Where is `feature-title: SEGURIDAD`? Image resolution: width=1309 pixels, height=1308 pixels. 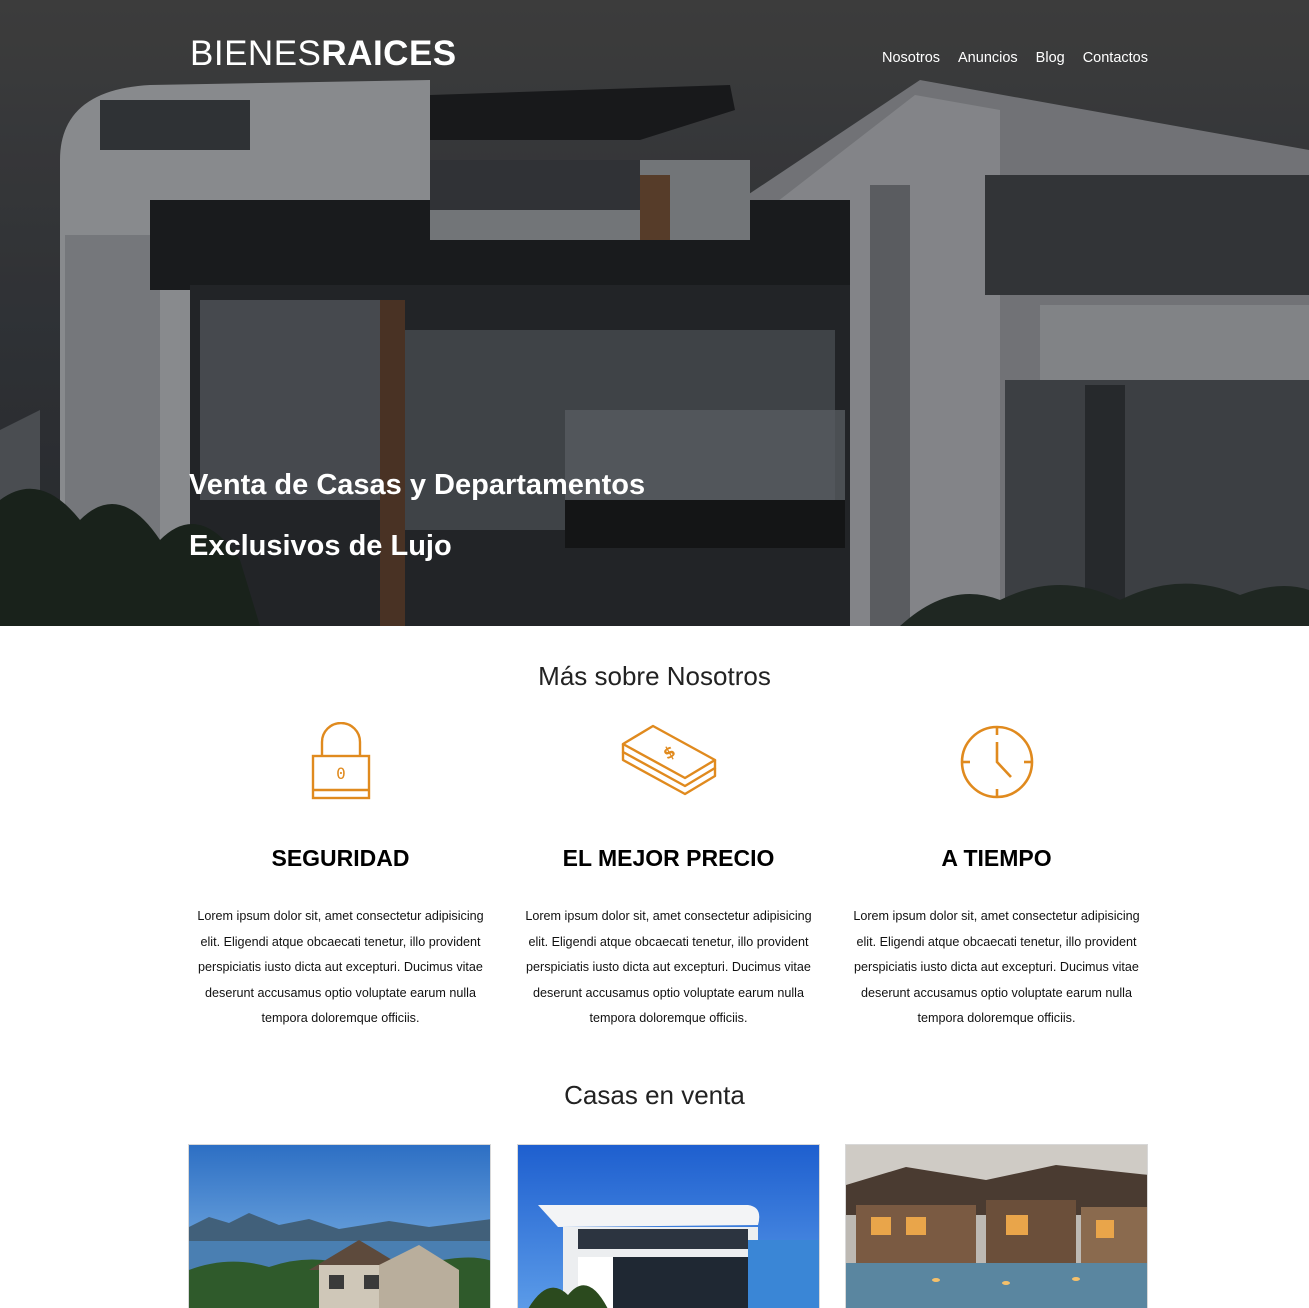 feature-title: SEGURIDAD is located at coordinates (340, 858).